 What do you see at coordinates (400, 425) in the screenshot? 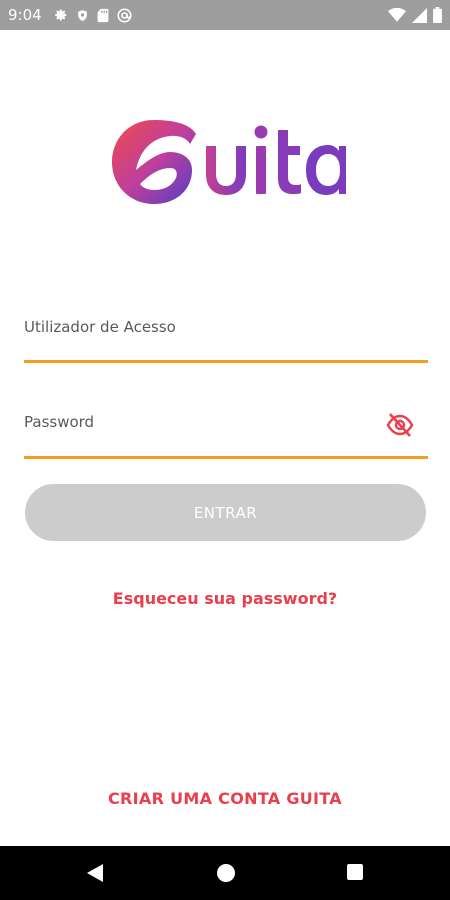
I see `eye-off-icon` at bounding box center [400, 425].